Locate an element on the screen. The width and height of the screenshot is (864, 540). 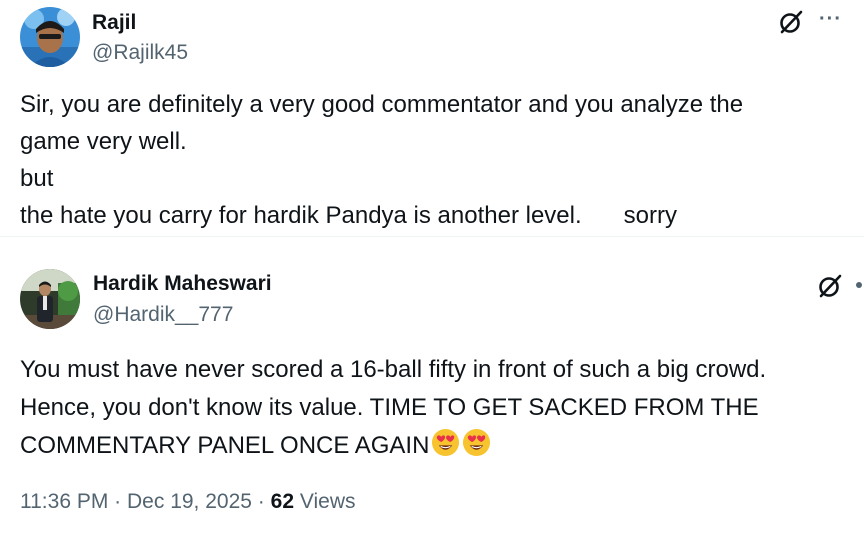
avatar-hardik-image is located at coordinates (50, 299).